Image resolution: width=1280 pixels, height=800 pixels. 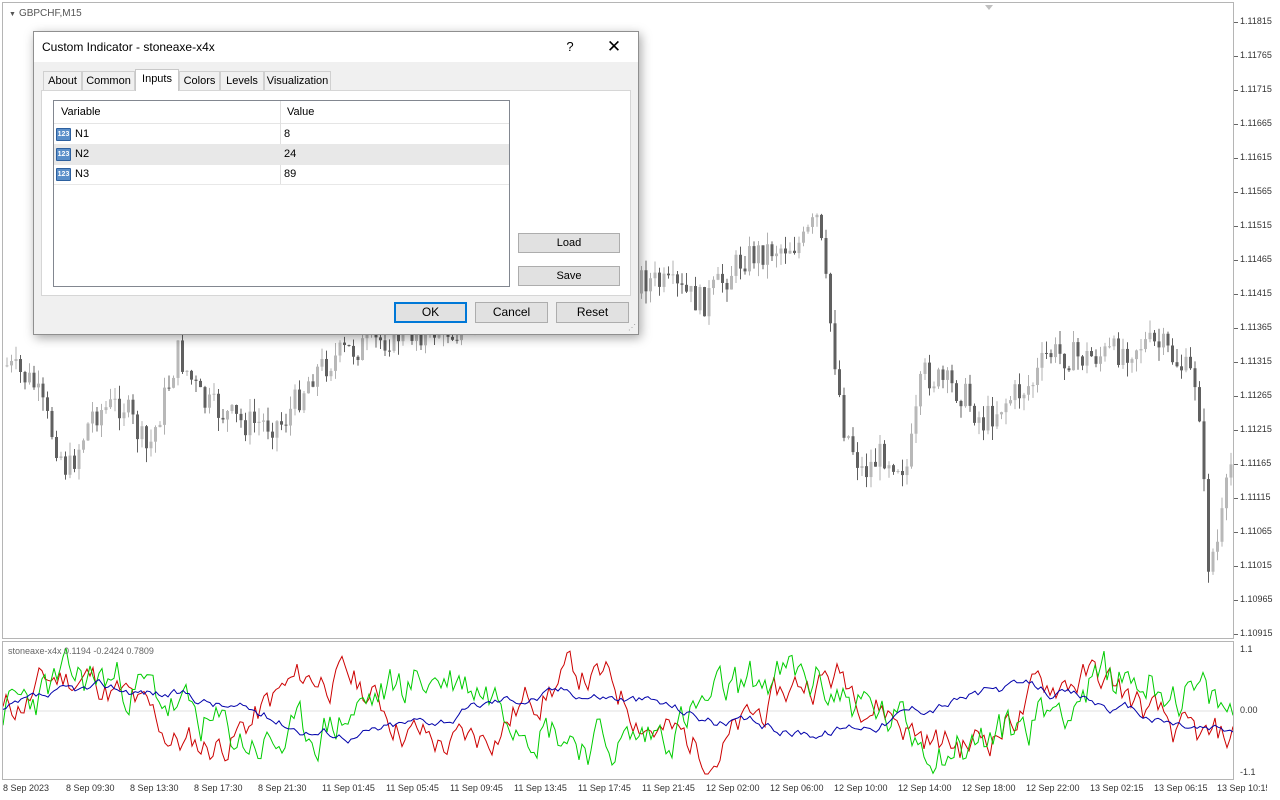 What do you see at coordinates (1256, 429) in the screenshot?
I see `price-label: 1.11215` at bounding box center [1256, 429].